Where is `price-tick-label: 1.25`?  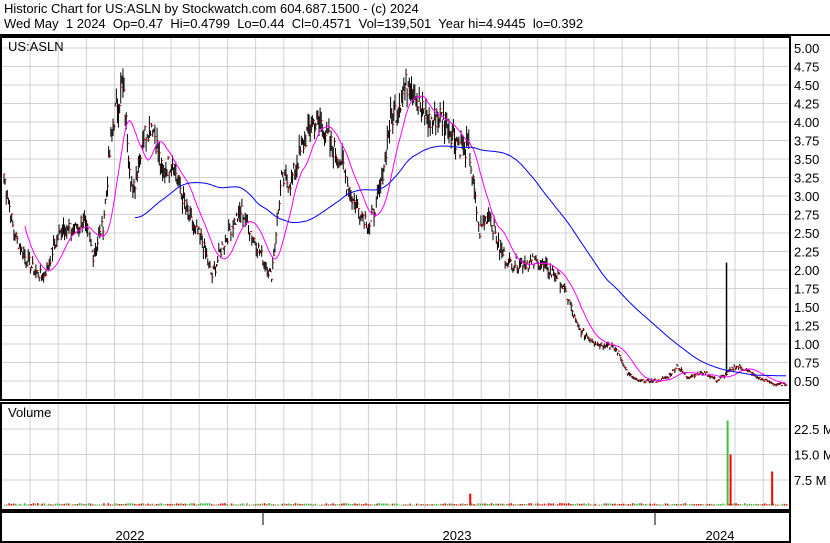
price-tick-label: 1.25 is located at coordinates (806, 326).